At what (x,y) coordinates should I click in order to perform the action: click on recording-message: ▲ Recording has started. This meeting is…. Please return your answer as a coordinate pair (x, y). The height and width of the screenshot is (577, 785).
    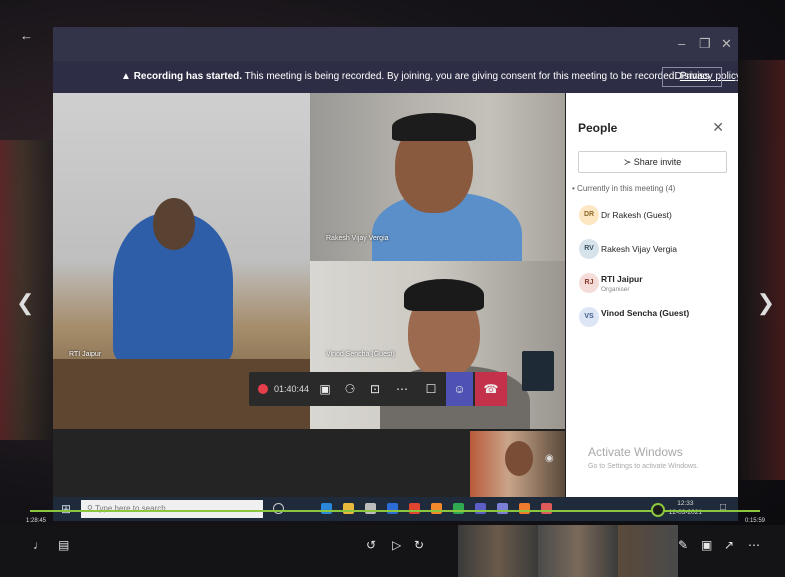
    Looking at the image, I should click on (429, 76).